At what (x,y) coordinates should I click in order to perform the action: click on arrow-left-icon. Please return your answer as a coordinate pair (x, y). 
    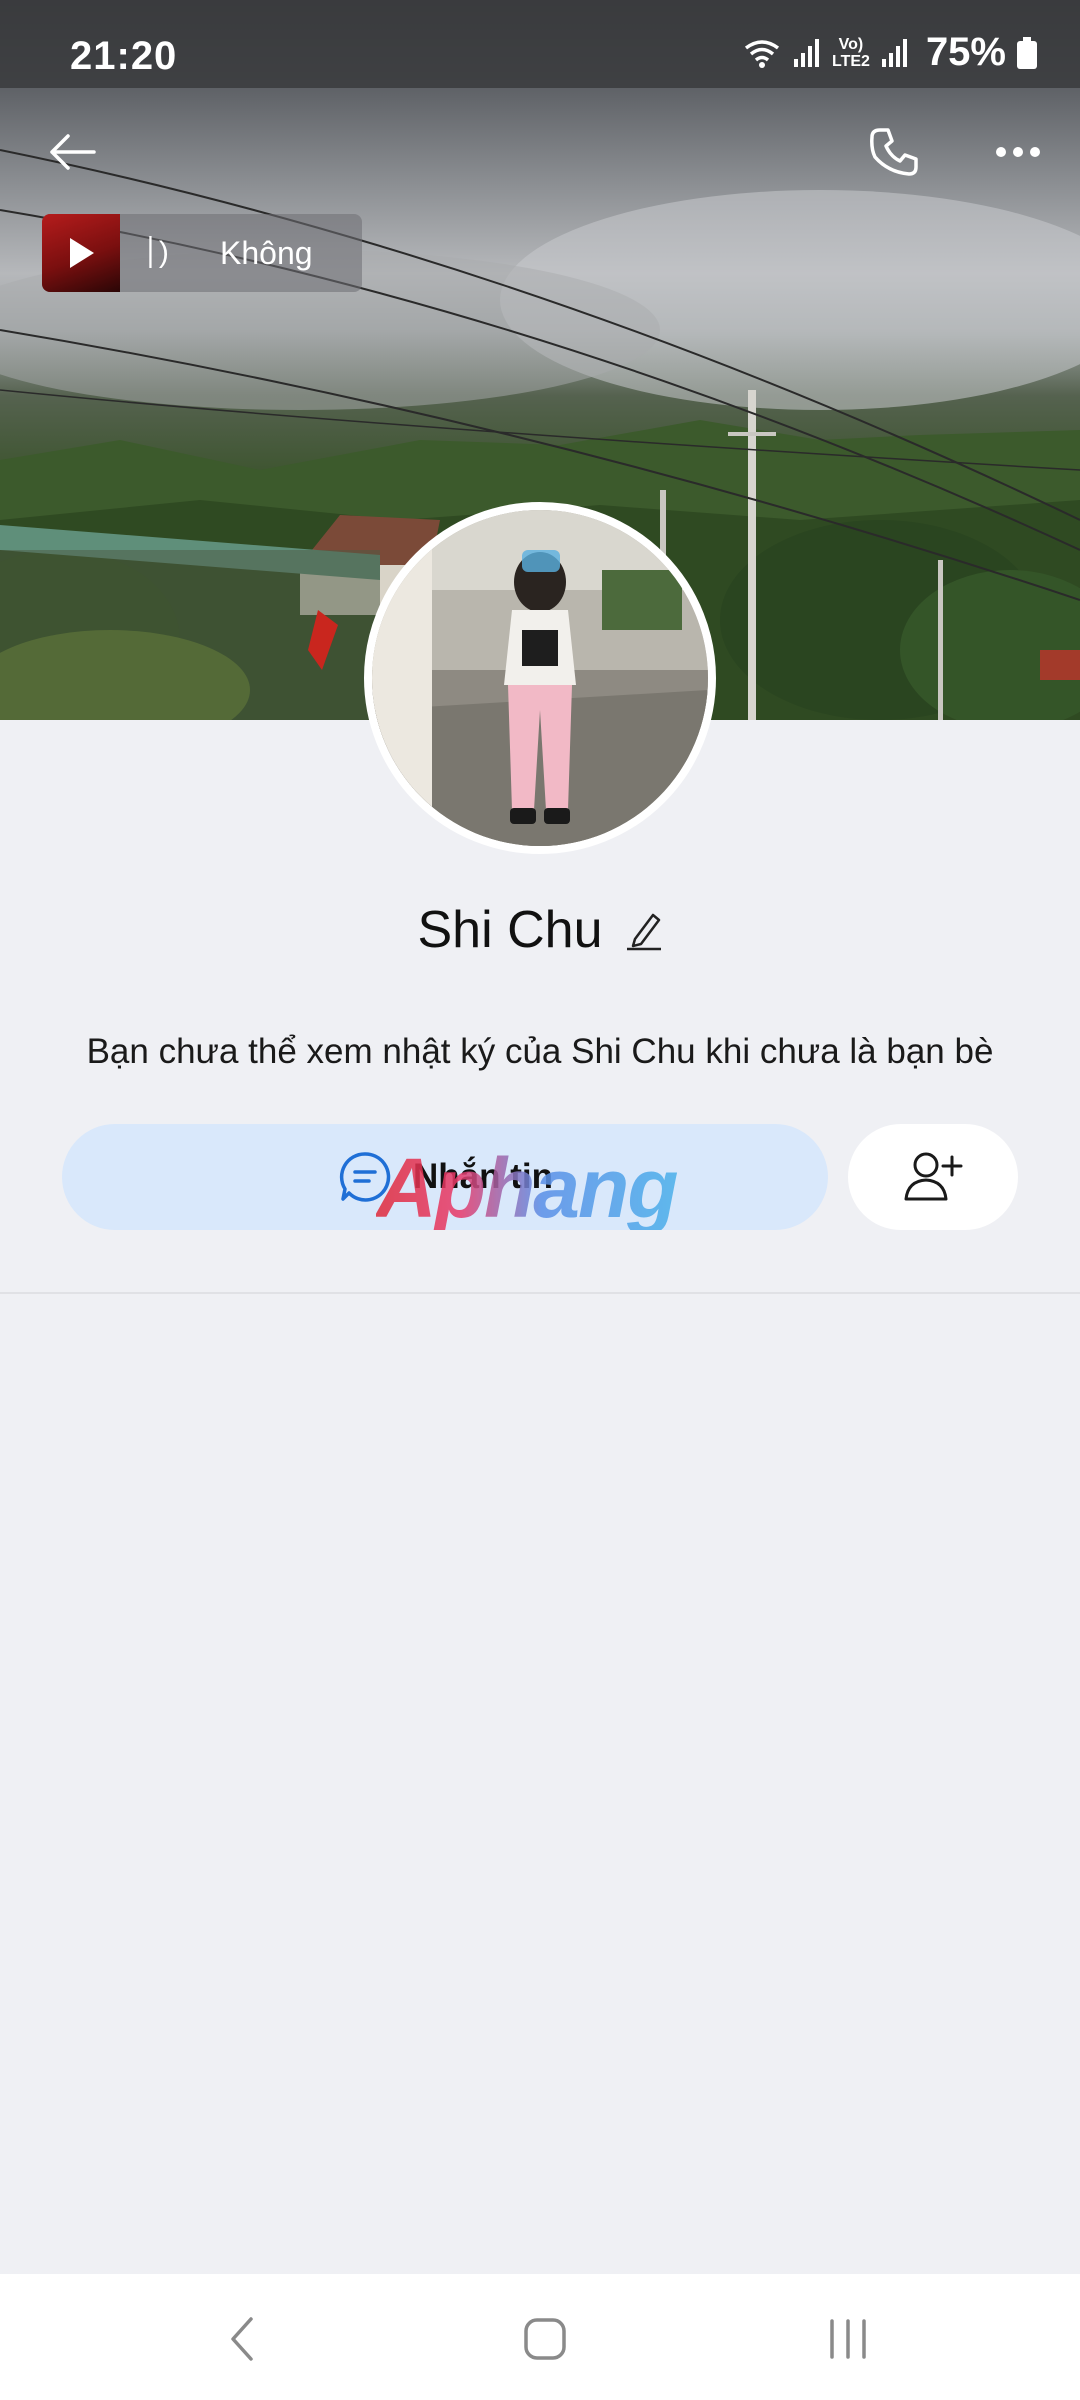
    Looking at the image, I should click on (73, 152).